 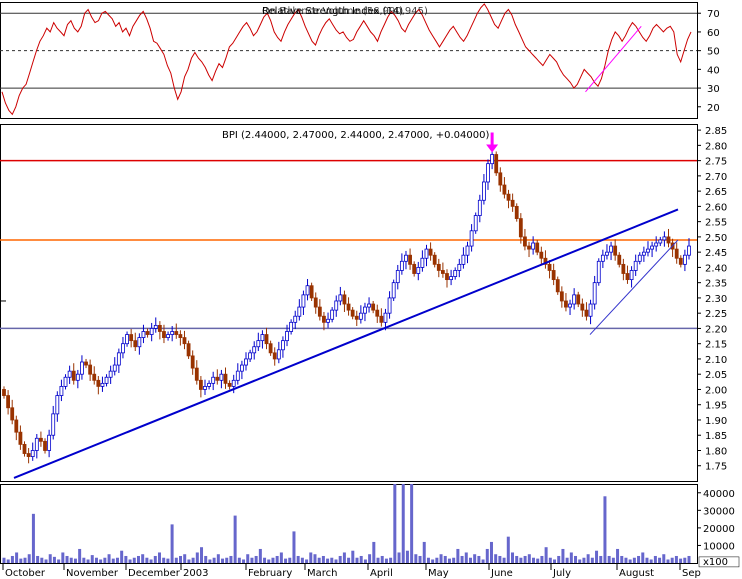 I want to click on month-label: November, so click(x=92, y=573).